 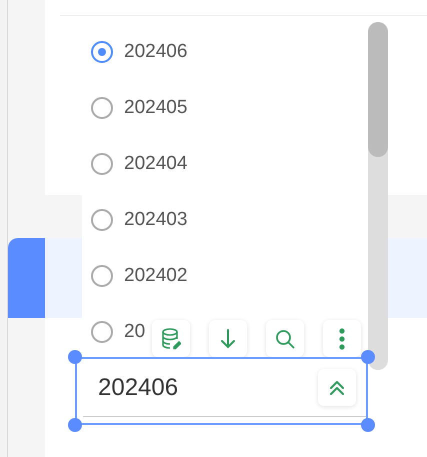 I want to click on select-field: 202406, so click(x=221, y=391).